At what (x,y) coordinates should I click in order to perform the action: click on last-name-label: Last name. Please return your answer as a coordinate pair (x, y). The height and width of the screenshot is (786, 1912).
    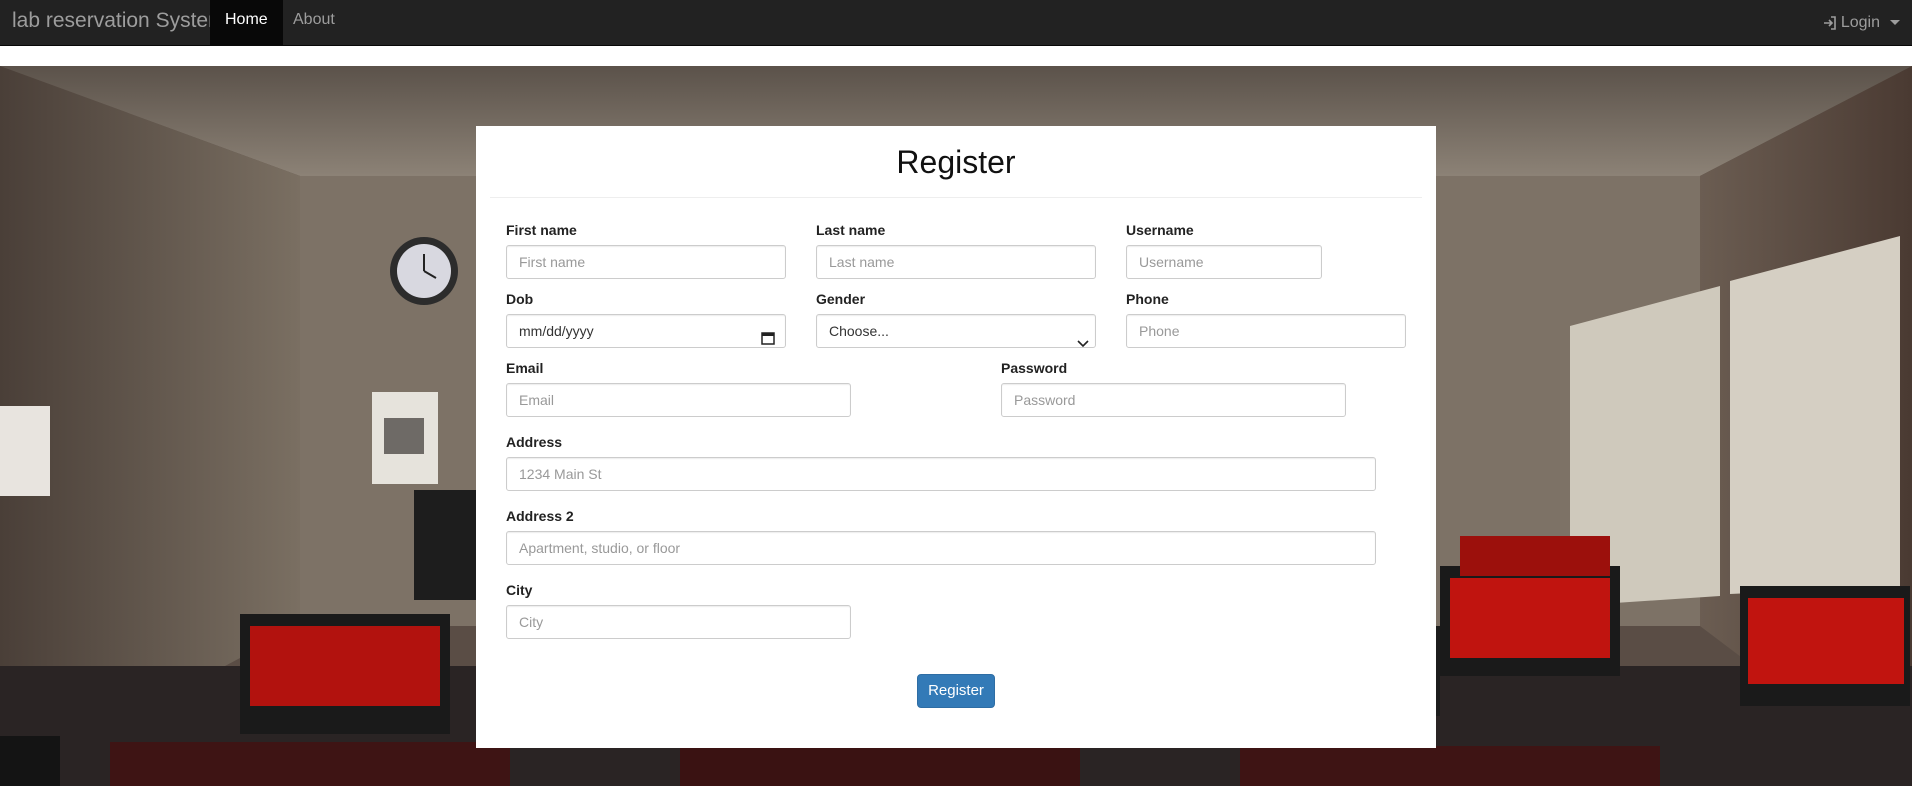
    Looking at the image, I should click on (851, 230).